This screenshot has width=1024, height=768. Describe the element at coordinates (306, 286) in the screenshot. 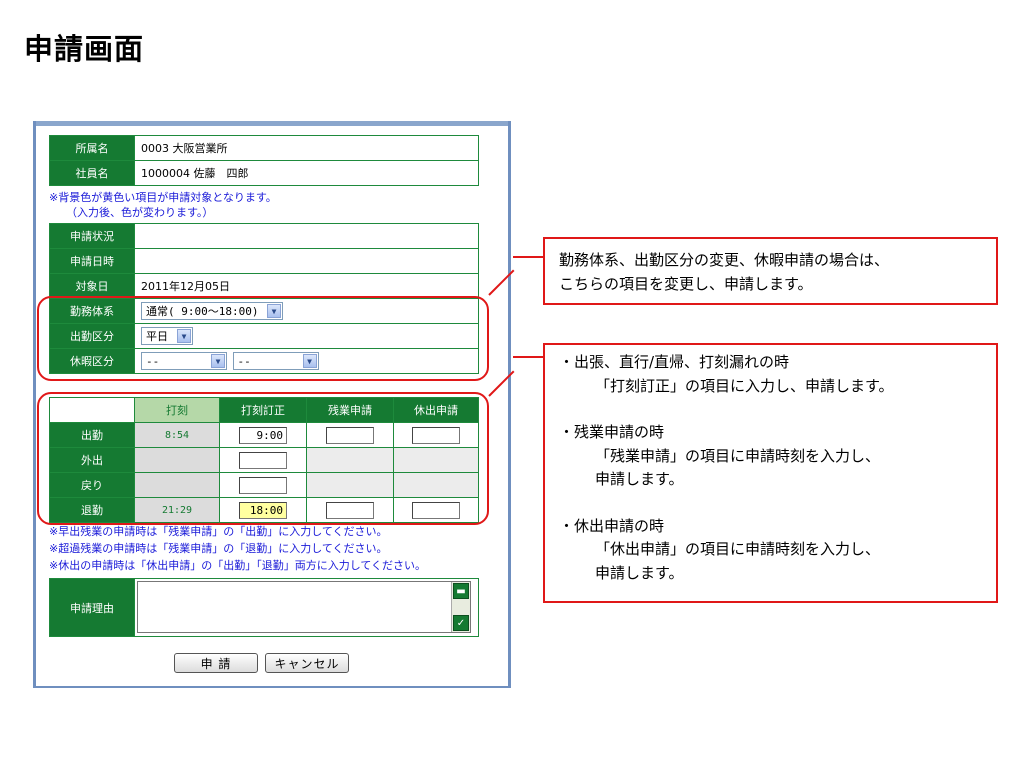

I see `target-date-value: 2011年12月05日` at that location.